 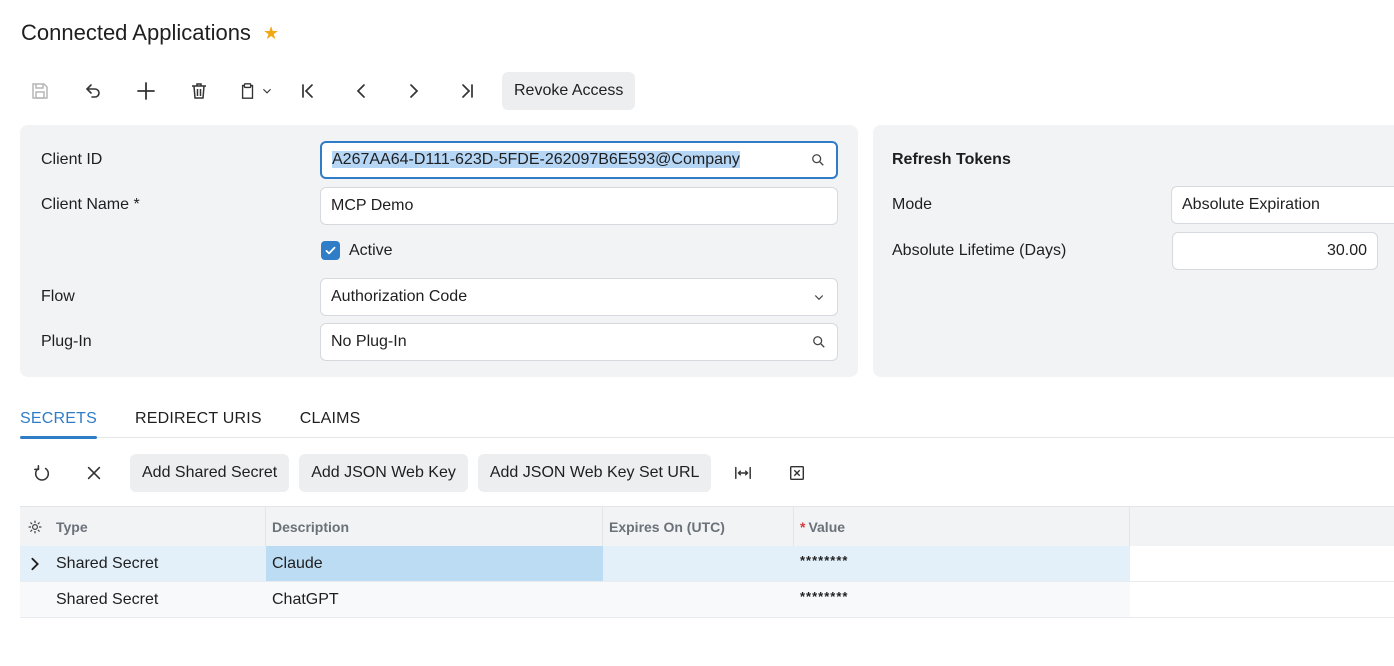 What do you see at coordinates (371, 250) in the screenshot?
I see `active-label: Active` at bounding box center [371, 250].